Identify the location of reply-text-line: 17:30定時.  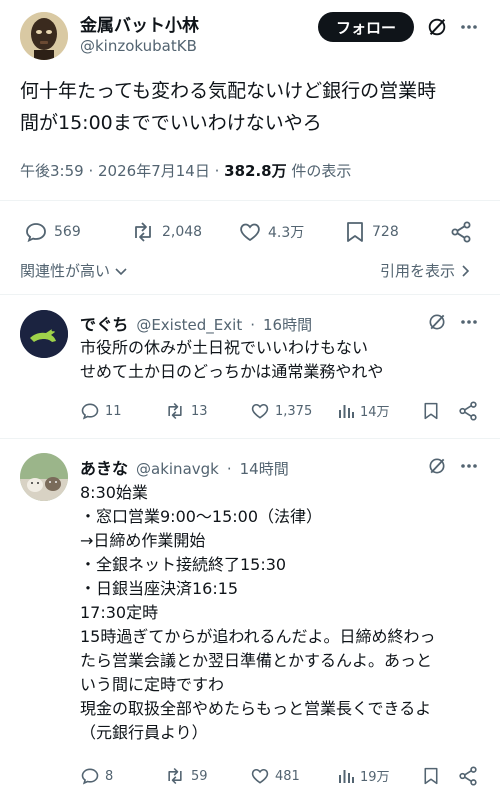
(119, 612).